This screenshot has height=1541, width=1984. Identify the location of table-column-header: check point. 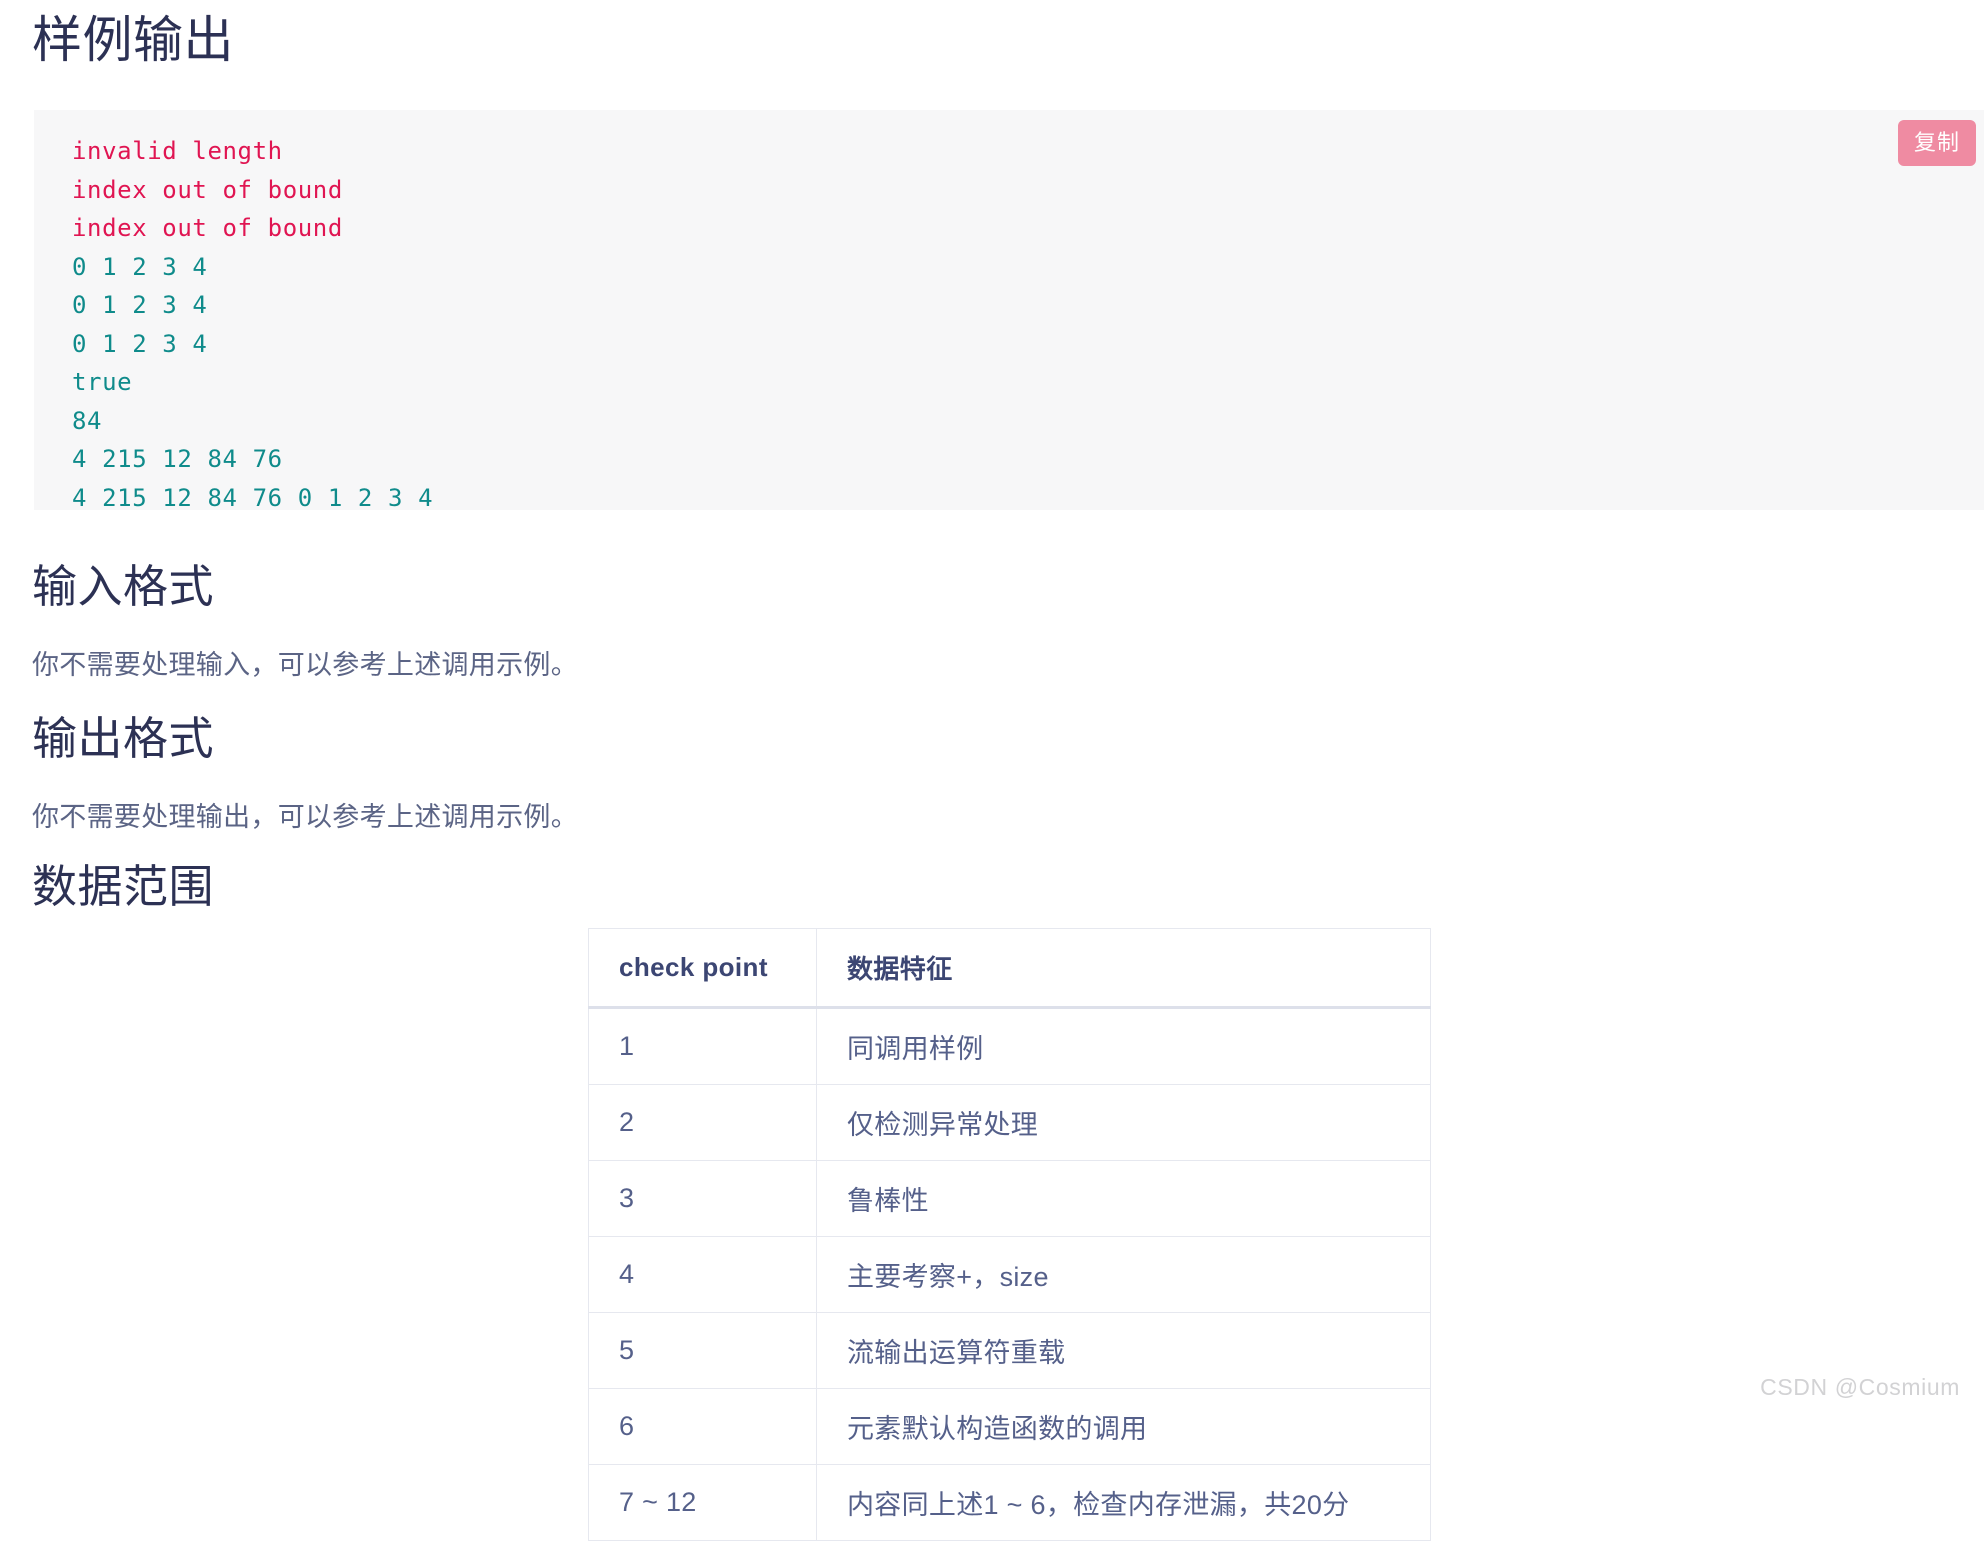
(702, 968).